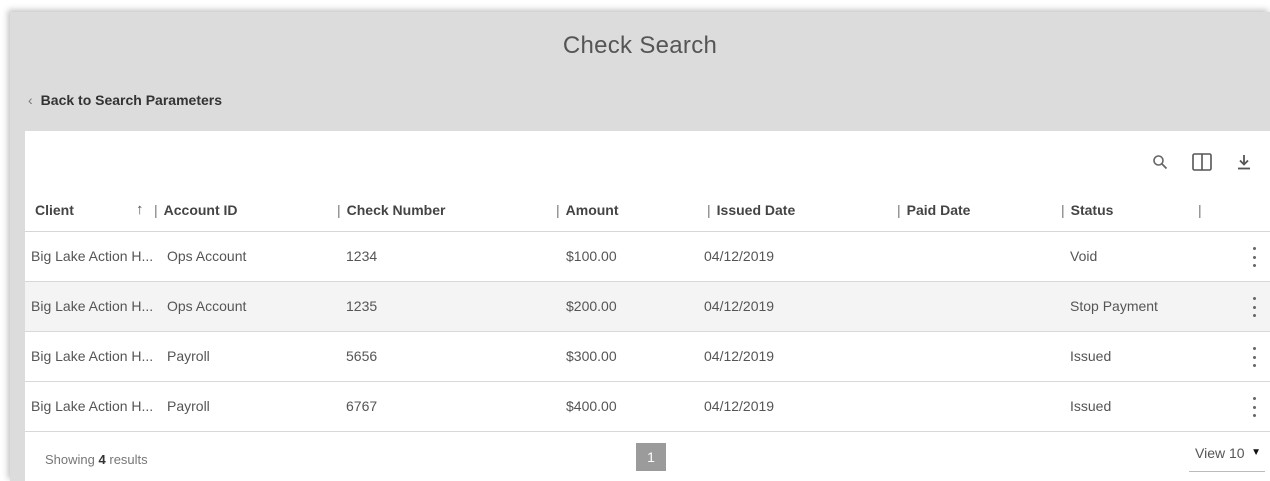 The height and width of the screenshot is (481, 1270). Describe the element at coordinates (1244, 162) in the screenshot. I see `download-icon` at that location.